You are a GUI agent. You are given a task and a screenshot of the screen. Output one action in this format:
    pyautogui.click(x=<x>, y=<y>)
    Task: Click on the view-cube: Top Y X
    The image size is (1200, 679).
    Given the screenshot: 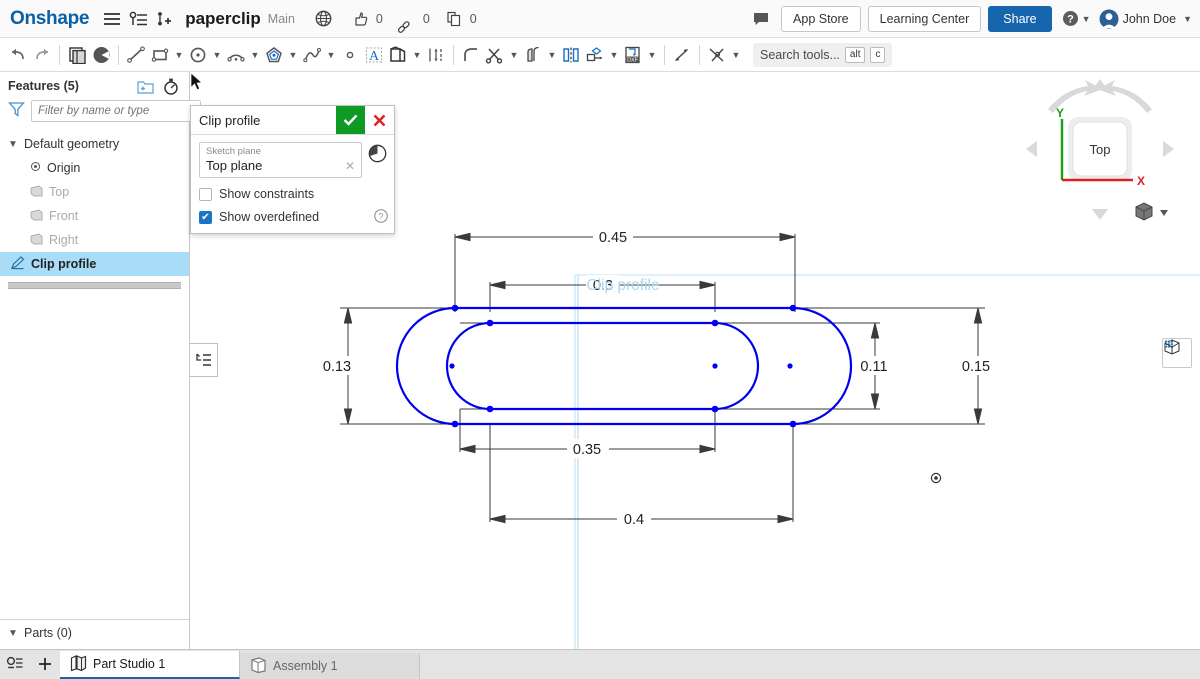 What is the action you would take?
    pyautogui.click(x=1100, y=154)
    